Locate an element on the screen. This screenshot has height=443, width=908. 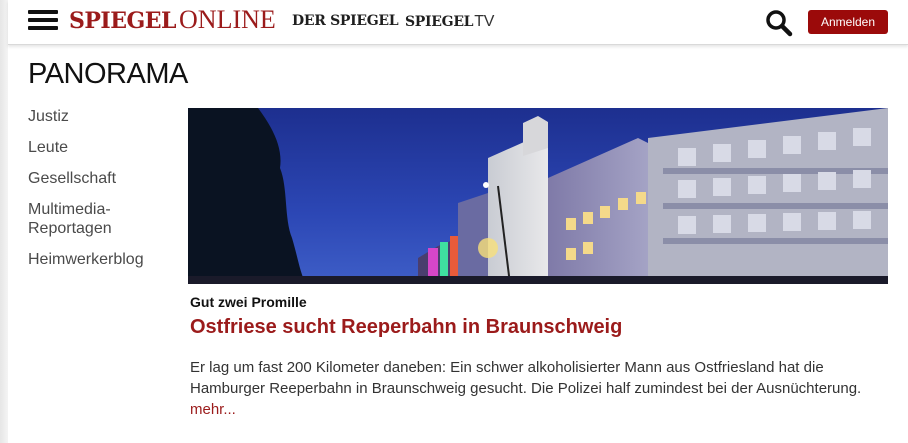
page-left-gutter is located at coordinates (4, 221).